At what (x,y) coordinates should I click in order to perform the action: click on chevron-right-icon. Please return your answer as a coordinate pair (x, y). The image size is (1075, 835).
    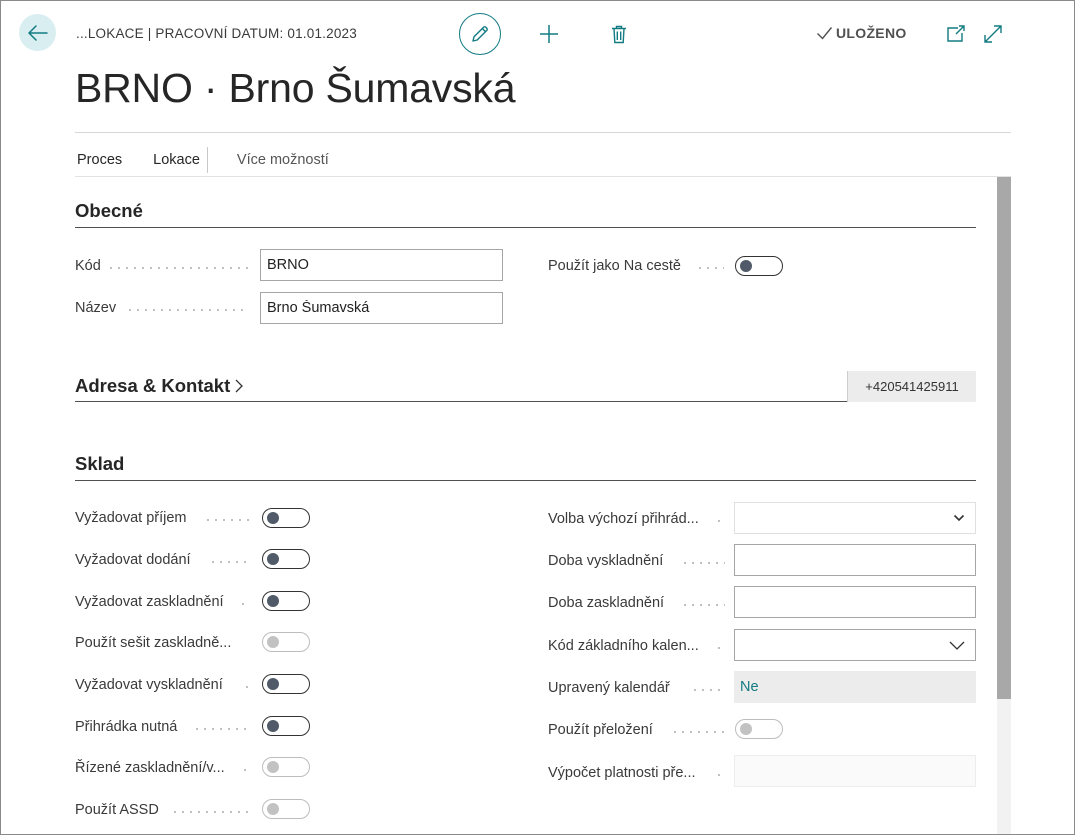
    Looking at the image, I should click on (239, 386).